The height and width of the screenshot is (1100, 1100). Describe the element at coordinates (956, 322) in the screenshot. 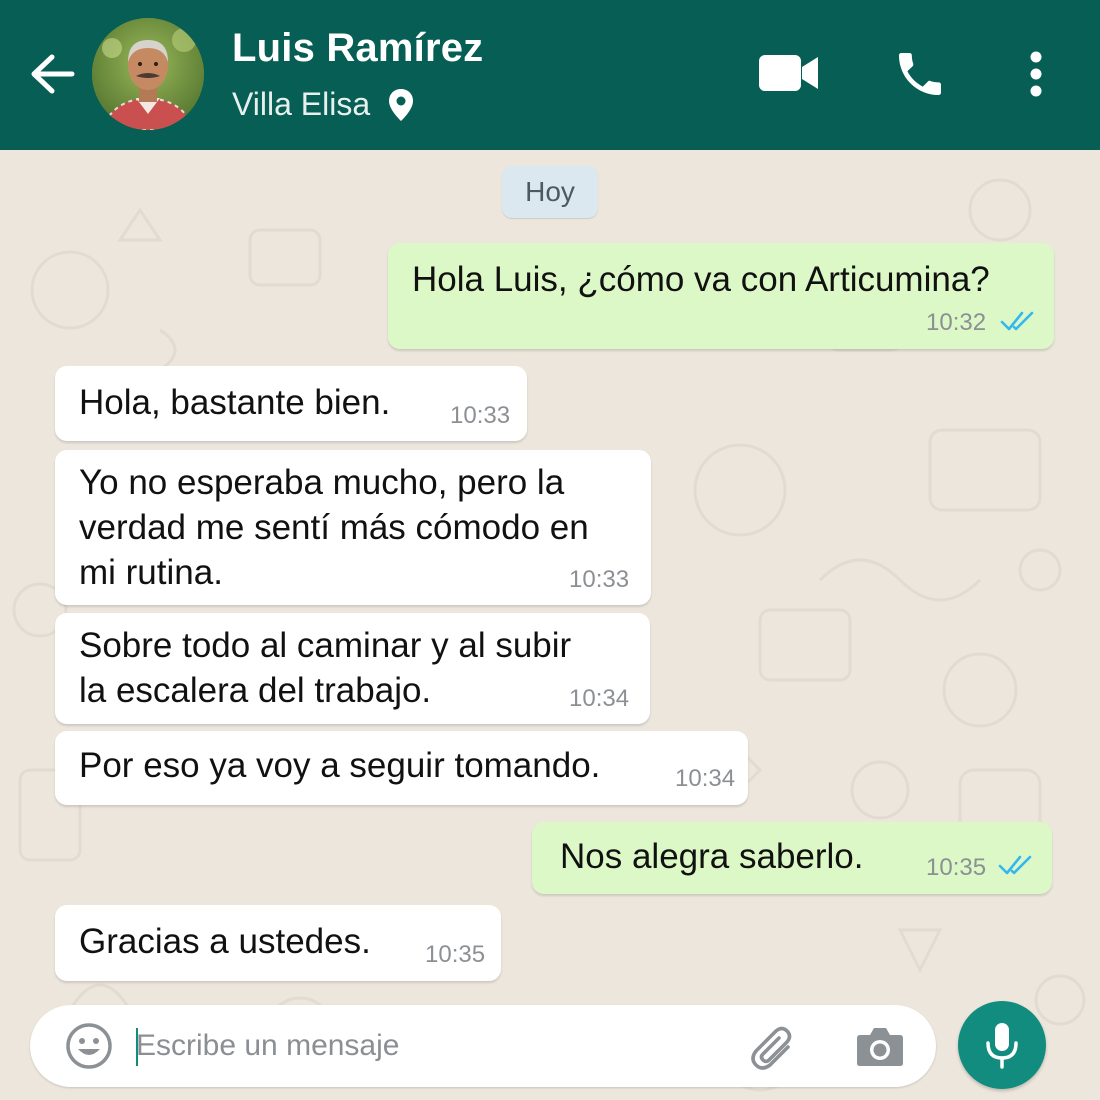

I see `message-time: 10:32` at that location.